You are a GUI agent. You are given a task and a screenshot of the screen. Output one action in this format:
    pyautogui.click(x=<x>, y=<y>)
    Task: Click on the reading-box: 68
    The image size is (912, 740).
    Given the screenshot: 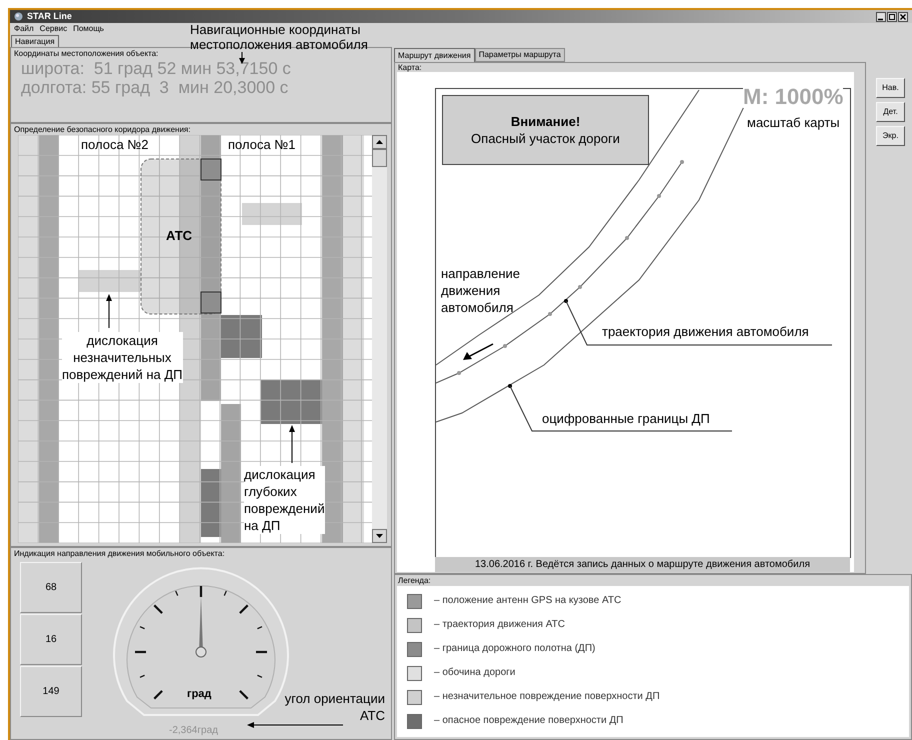 What is the action you would take?
    pyautogui.click(x=51, y=587)
    